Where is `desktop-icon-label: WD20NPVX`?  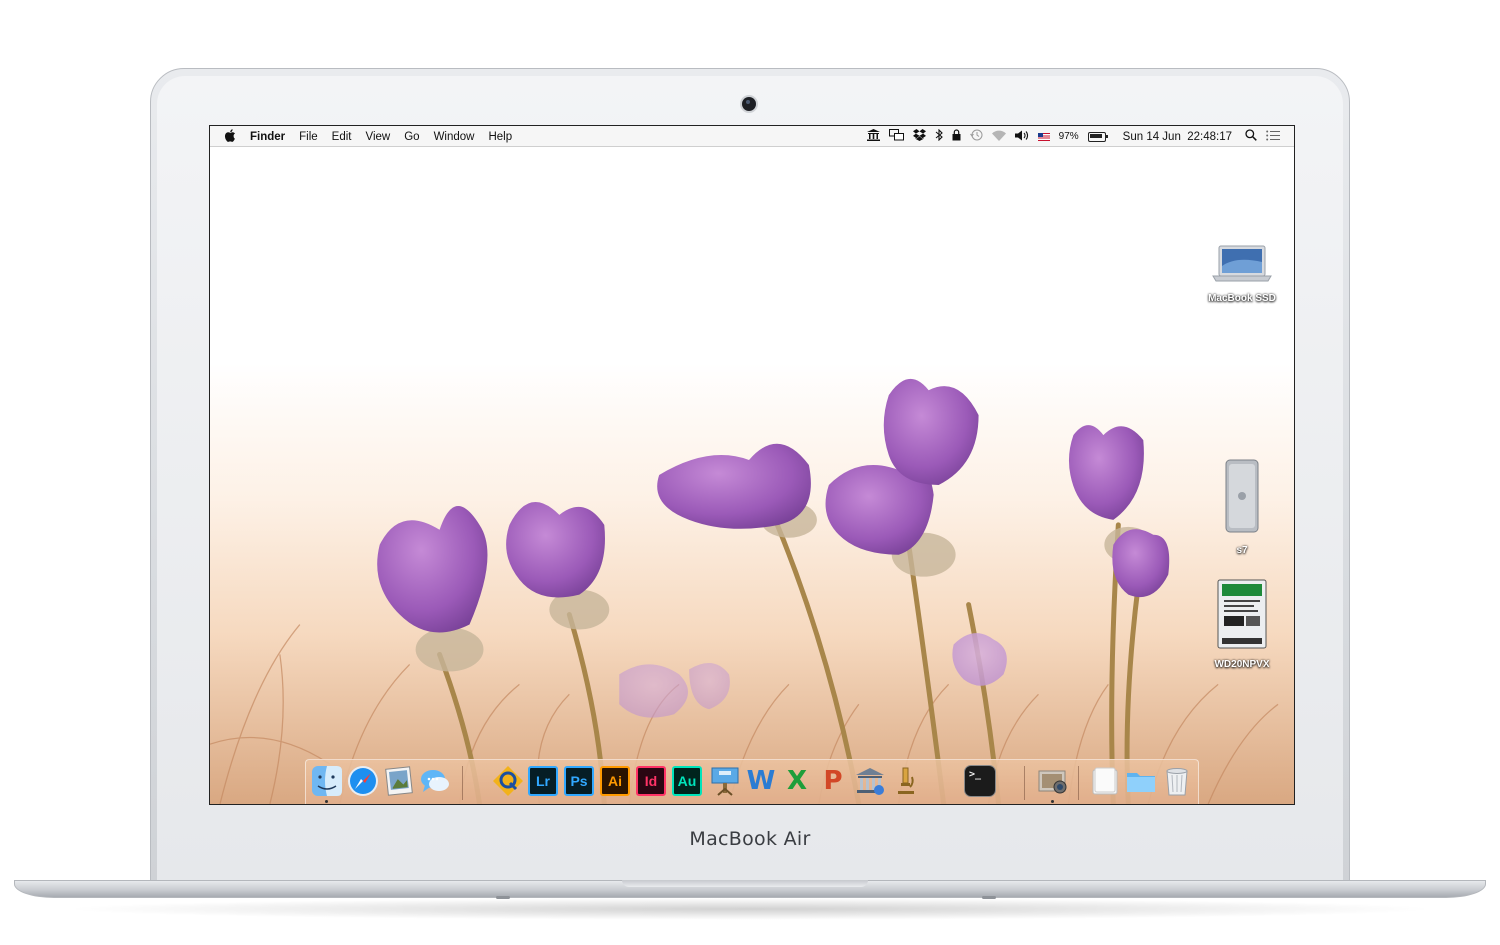
desktop-icon-label: WD20NPVX is located at coordinates (1242, 664).